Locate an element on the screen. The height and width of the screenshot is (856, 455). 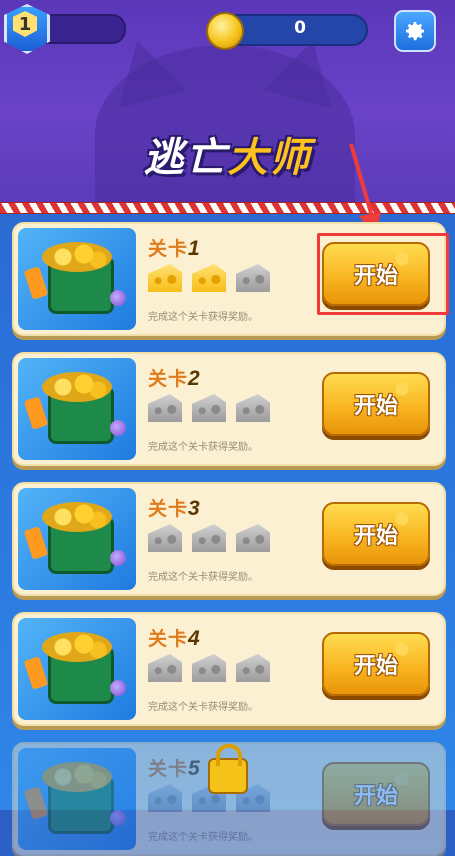
level-label: 关卡3 is located at coordinates (174, 508).